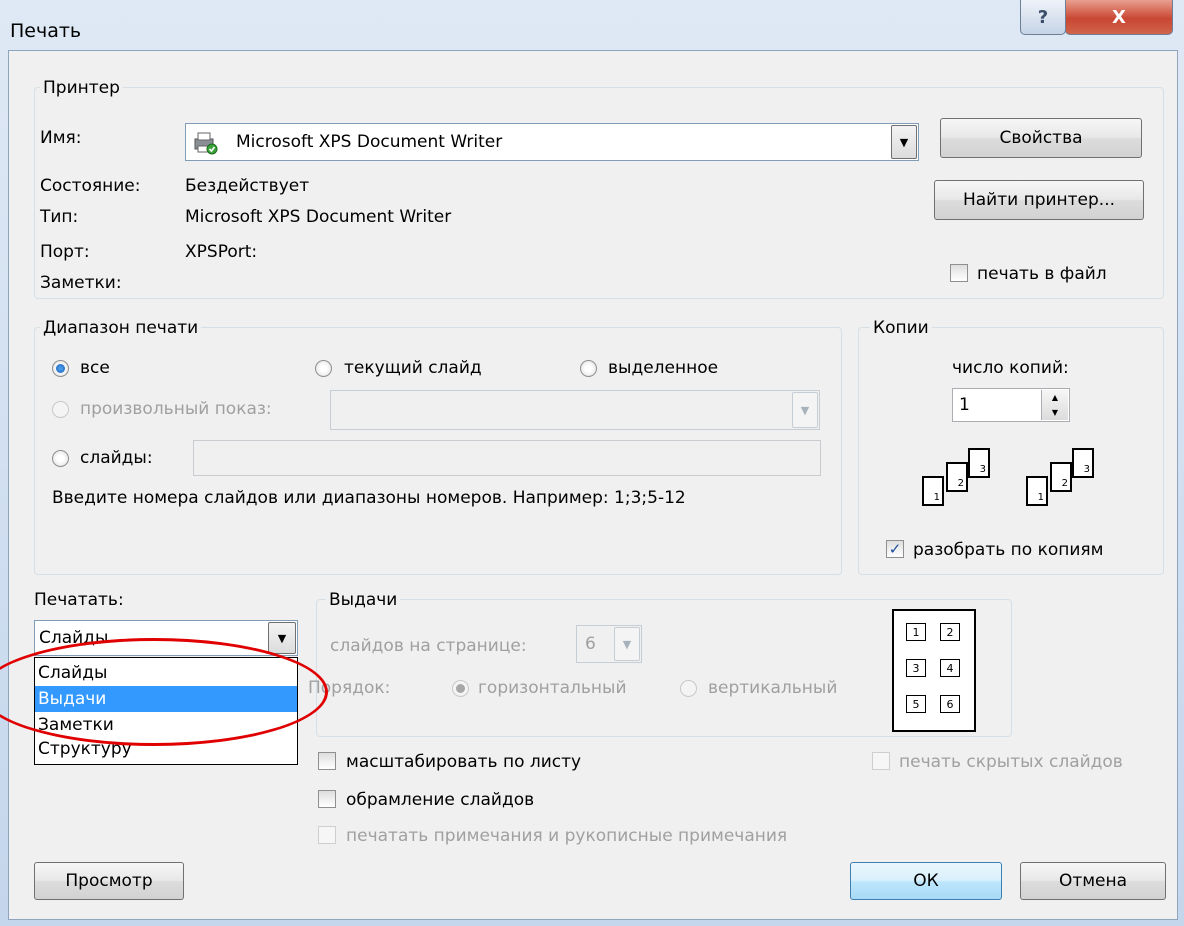  What do you see at coordinates (413, 368) in the screenshot?
I see `range-current-slide-label: текущий слайд` at bounding box center [413, 368].